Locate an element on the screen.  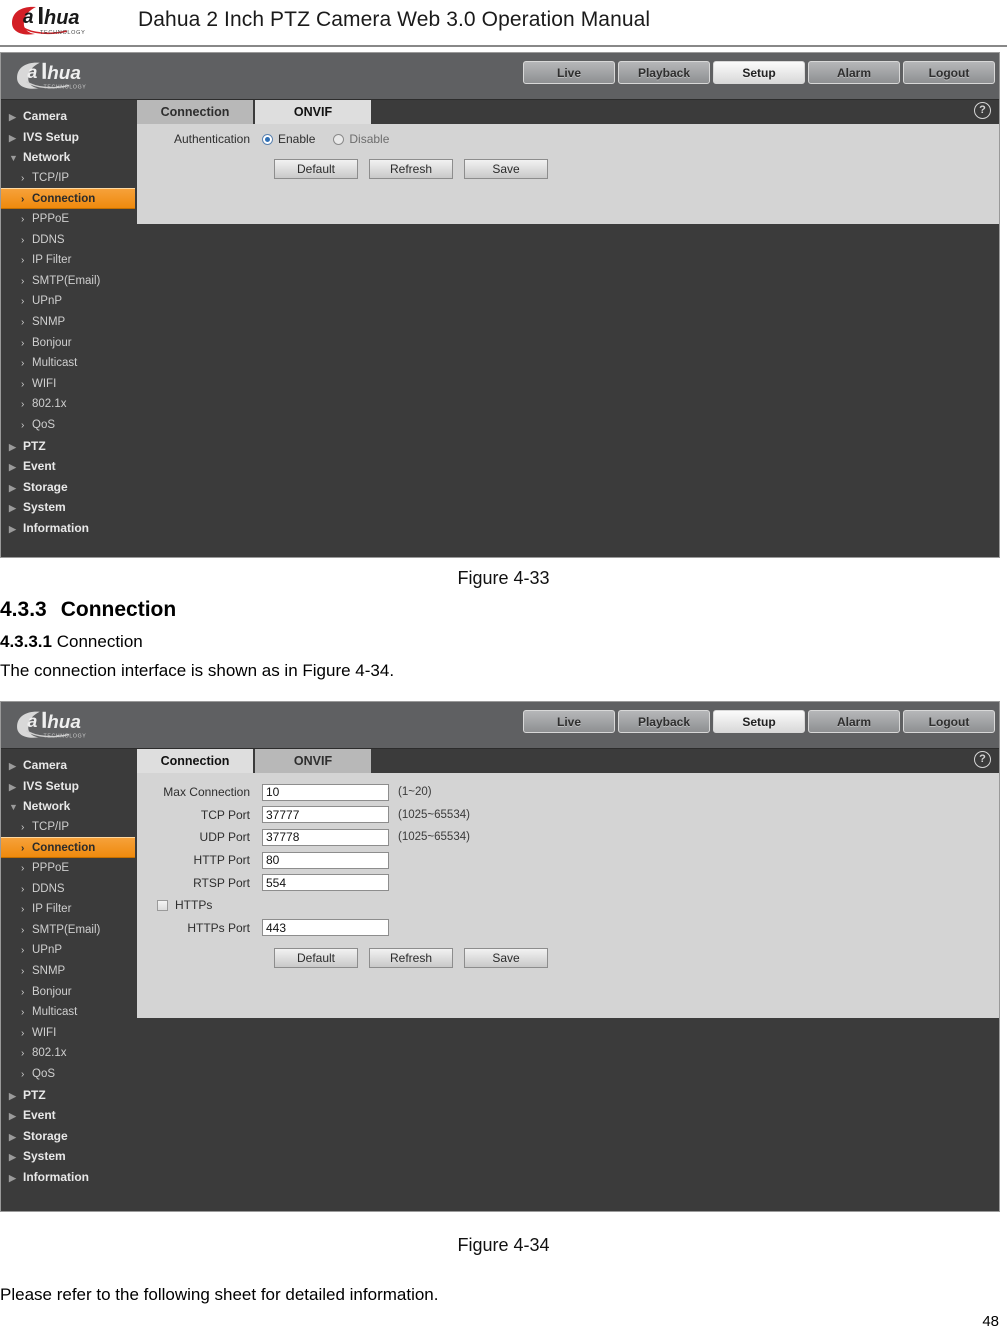
radio-disable is located at coordinates (339, 139).